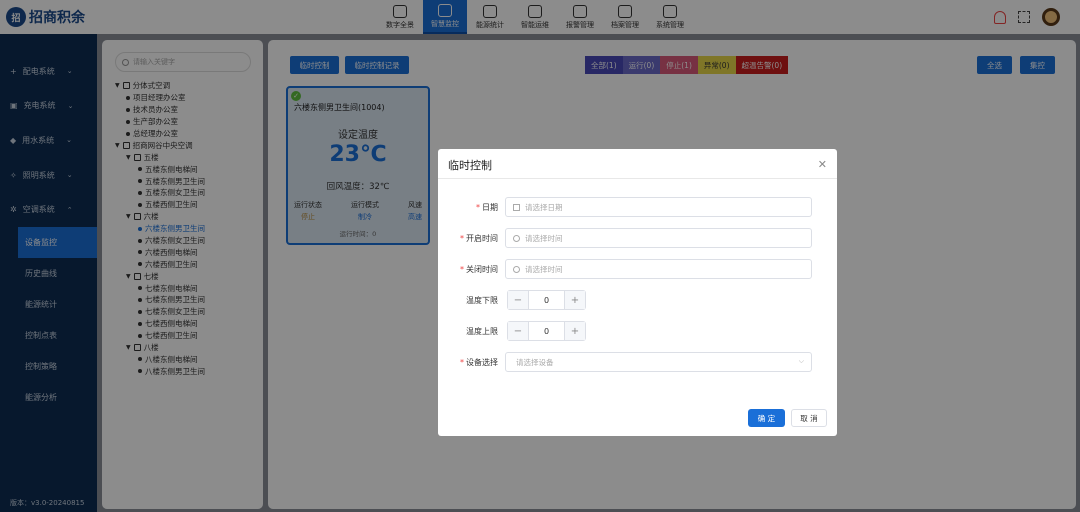 The width and height of the screenshot is (1080, 512). I want to click on temp-max-value: 0, so click(546, 331).